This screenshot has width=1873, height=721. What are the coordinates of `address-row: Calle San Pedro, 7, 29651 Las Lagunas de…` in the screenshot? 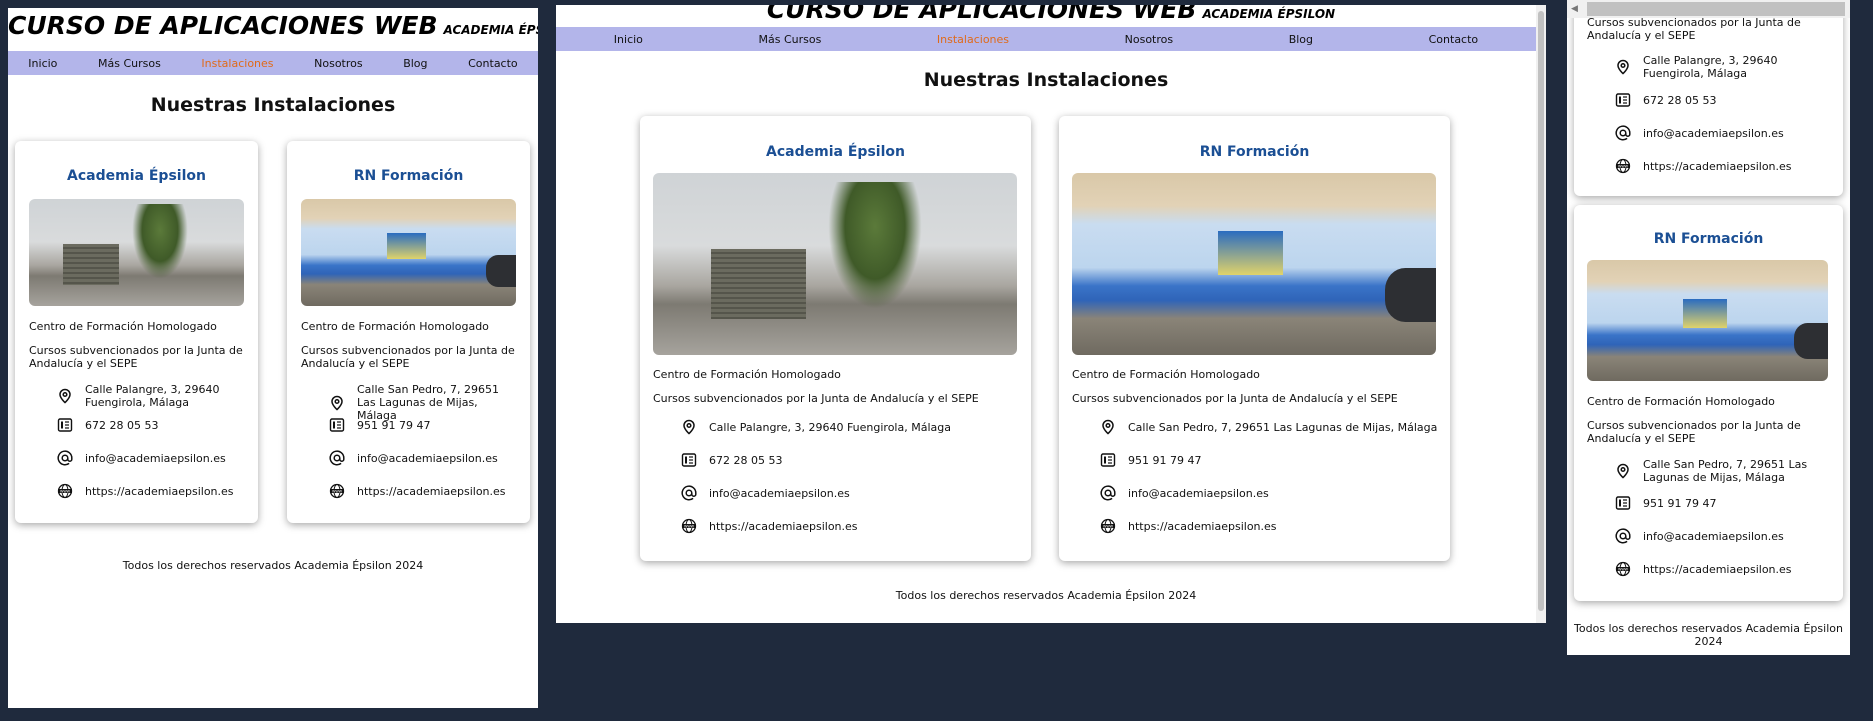 It's located at (1725, 471).